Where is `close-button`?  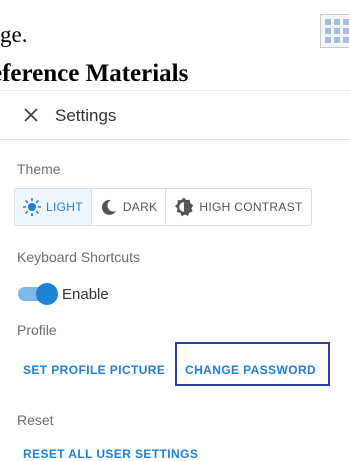 close-button is located at coordinates (31, 115).